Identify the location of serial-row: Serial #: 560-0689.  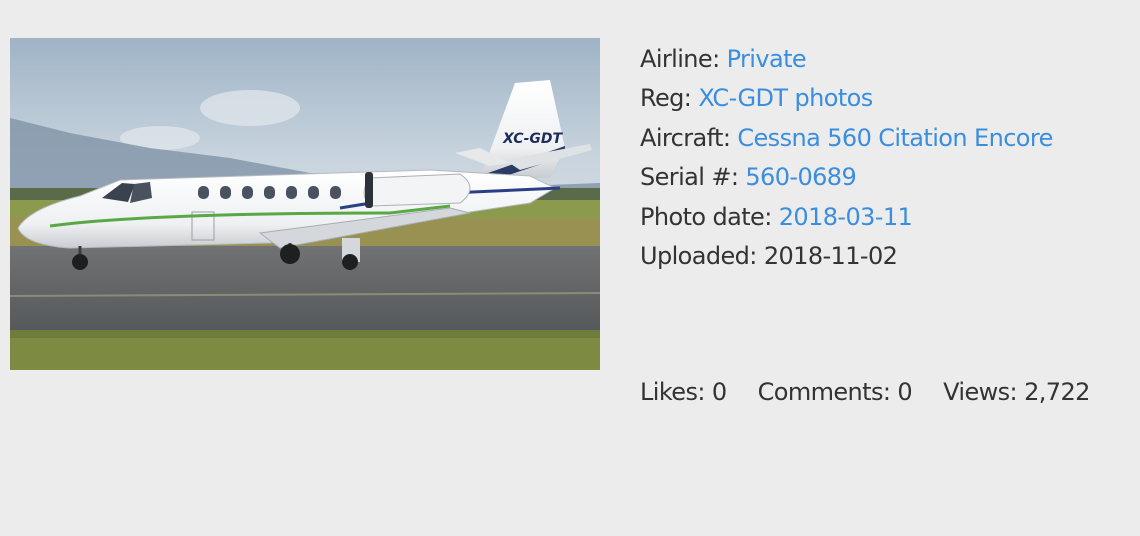
(885, 177).